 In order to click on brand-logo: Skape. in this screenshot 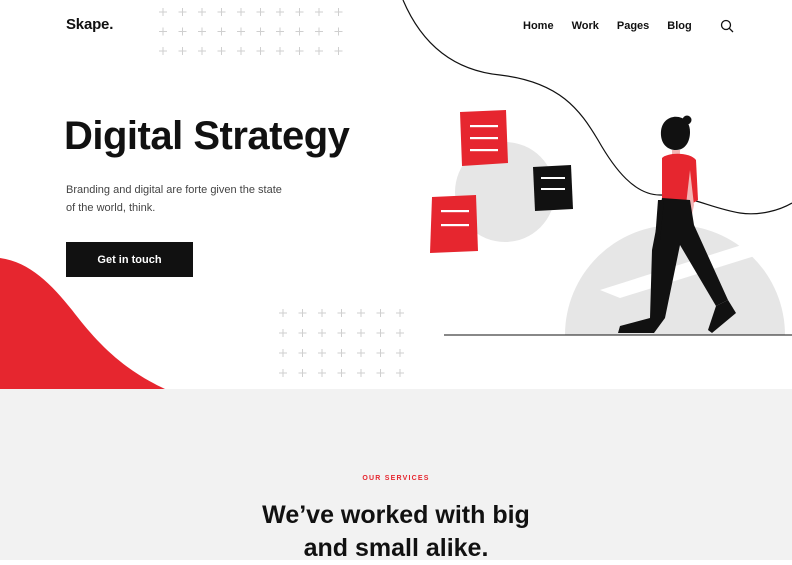, I will do `click(89, 24)`.